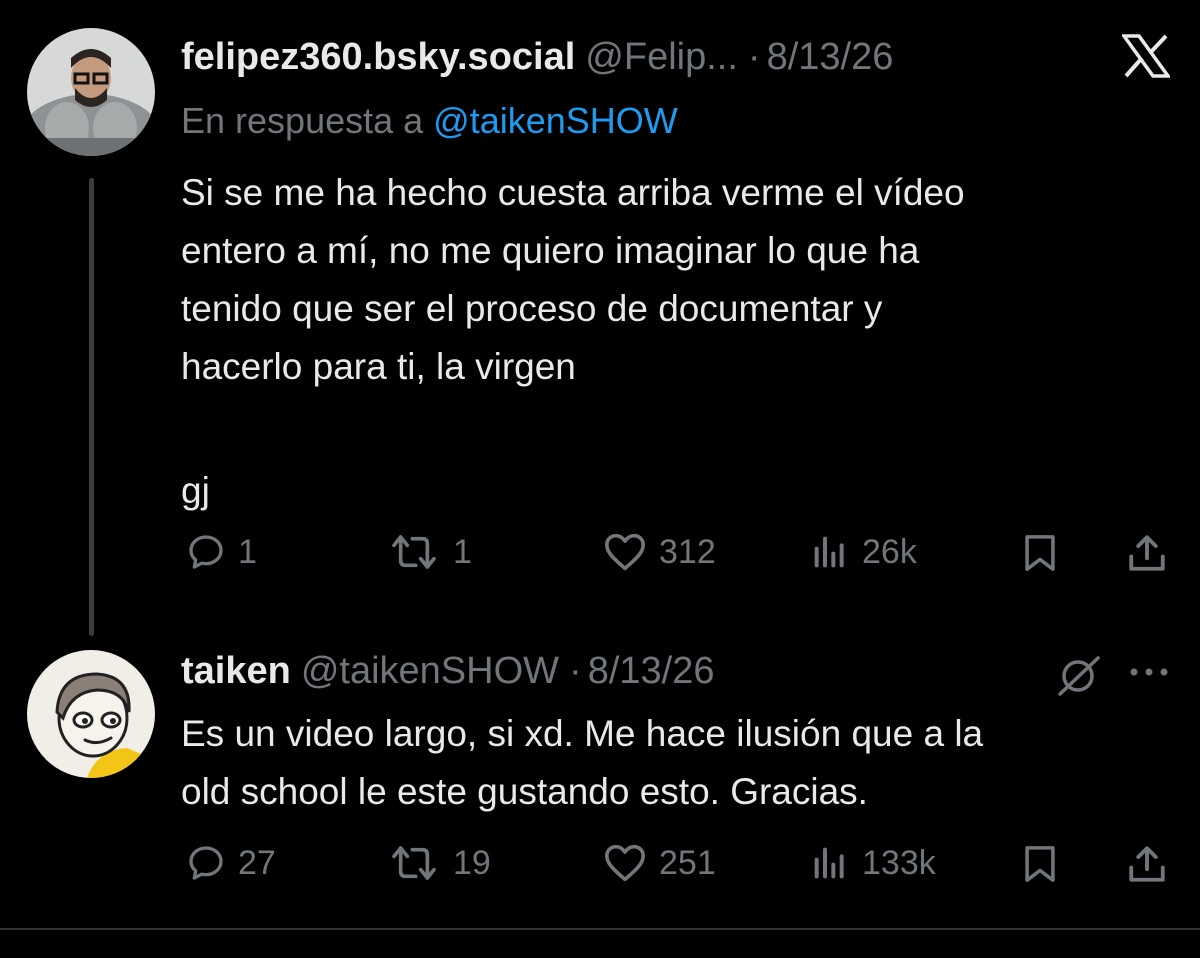 The image size is (1200, 958). What do you see at coordinates (555, 120) in the screenshot?
I see `reply-mention: @taikenSHOW` at bounding box center [555, 120].